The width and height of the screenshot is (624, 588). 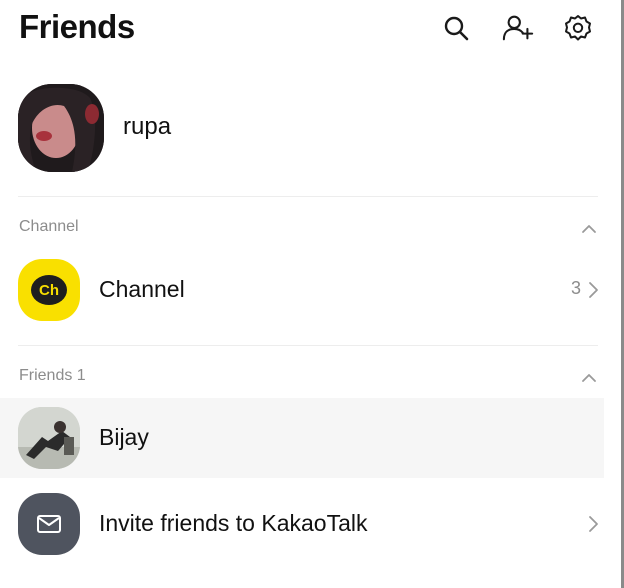 What do you see at coordinates (576, 288) in the screenshot?
I see `channel-count: 3` at bounding box center [576, 288].